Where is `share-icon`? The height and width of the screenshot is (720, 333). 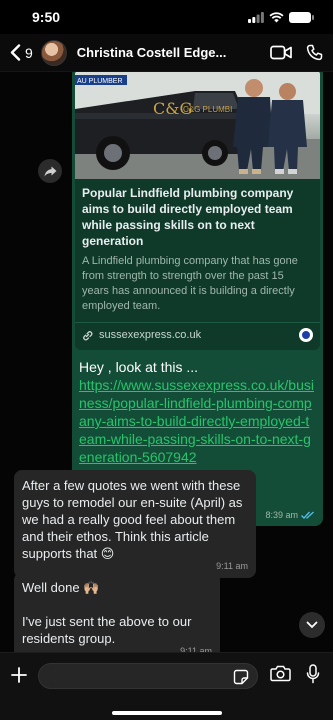 share-icon is located at coordinates (50, 171).